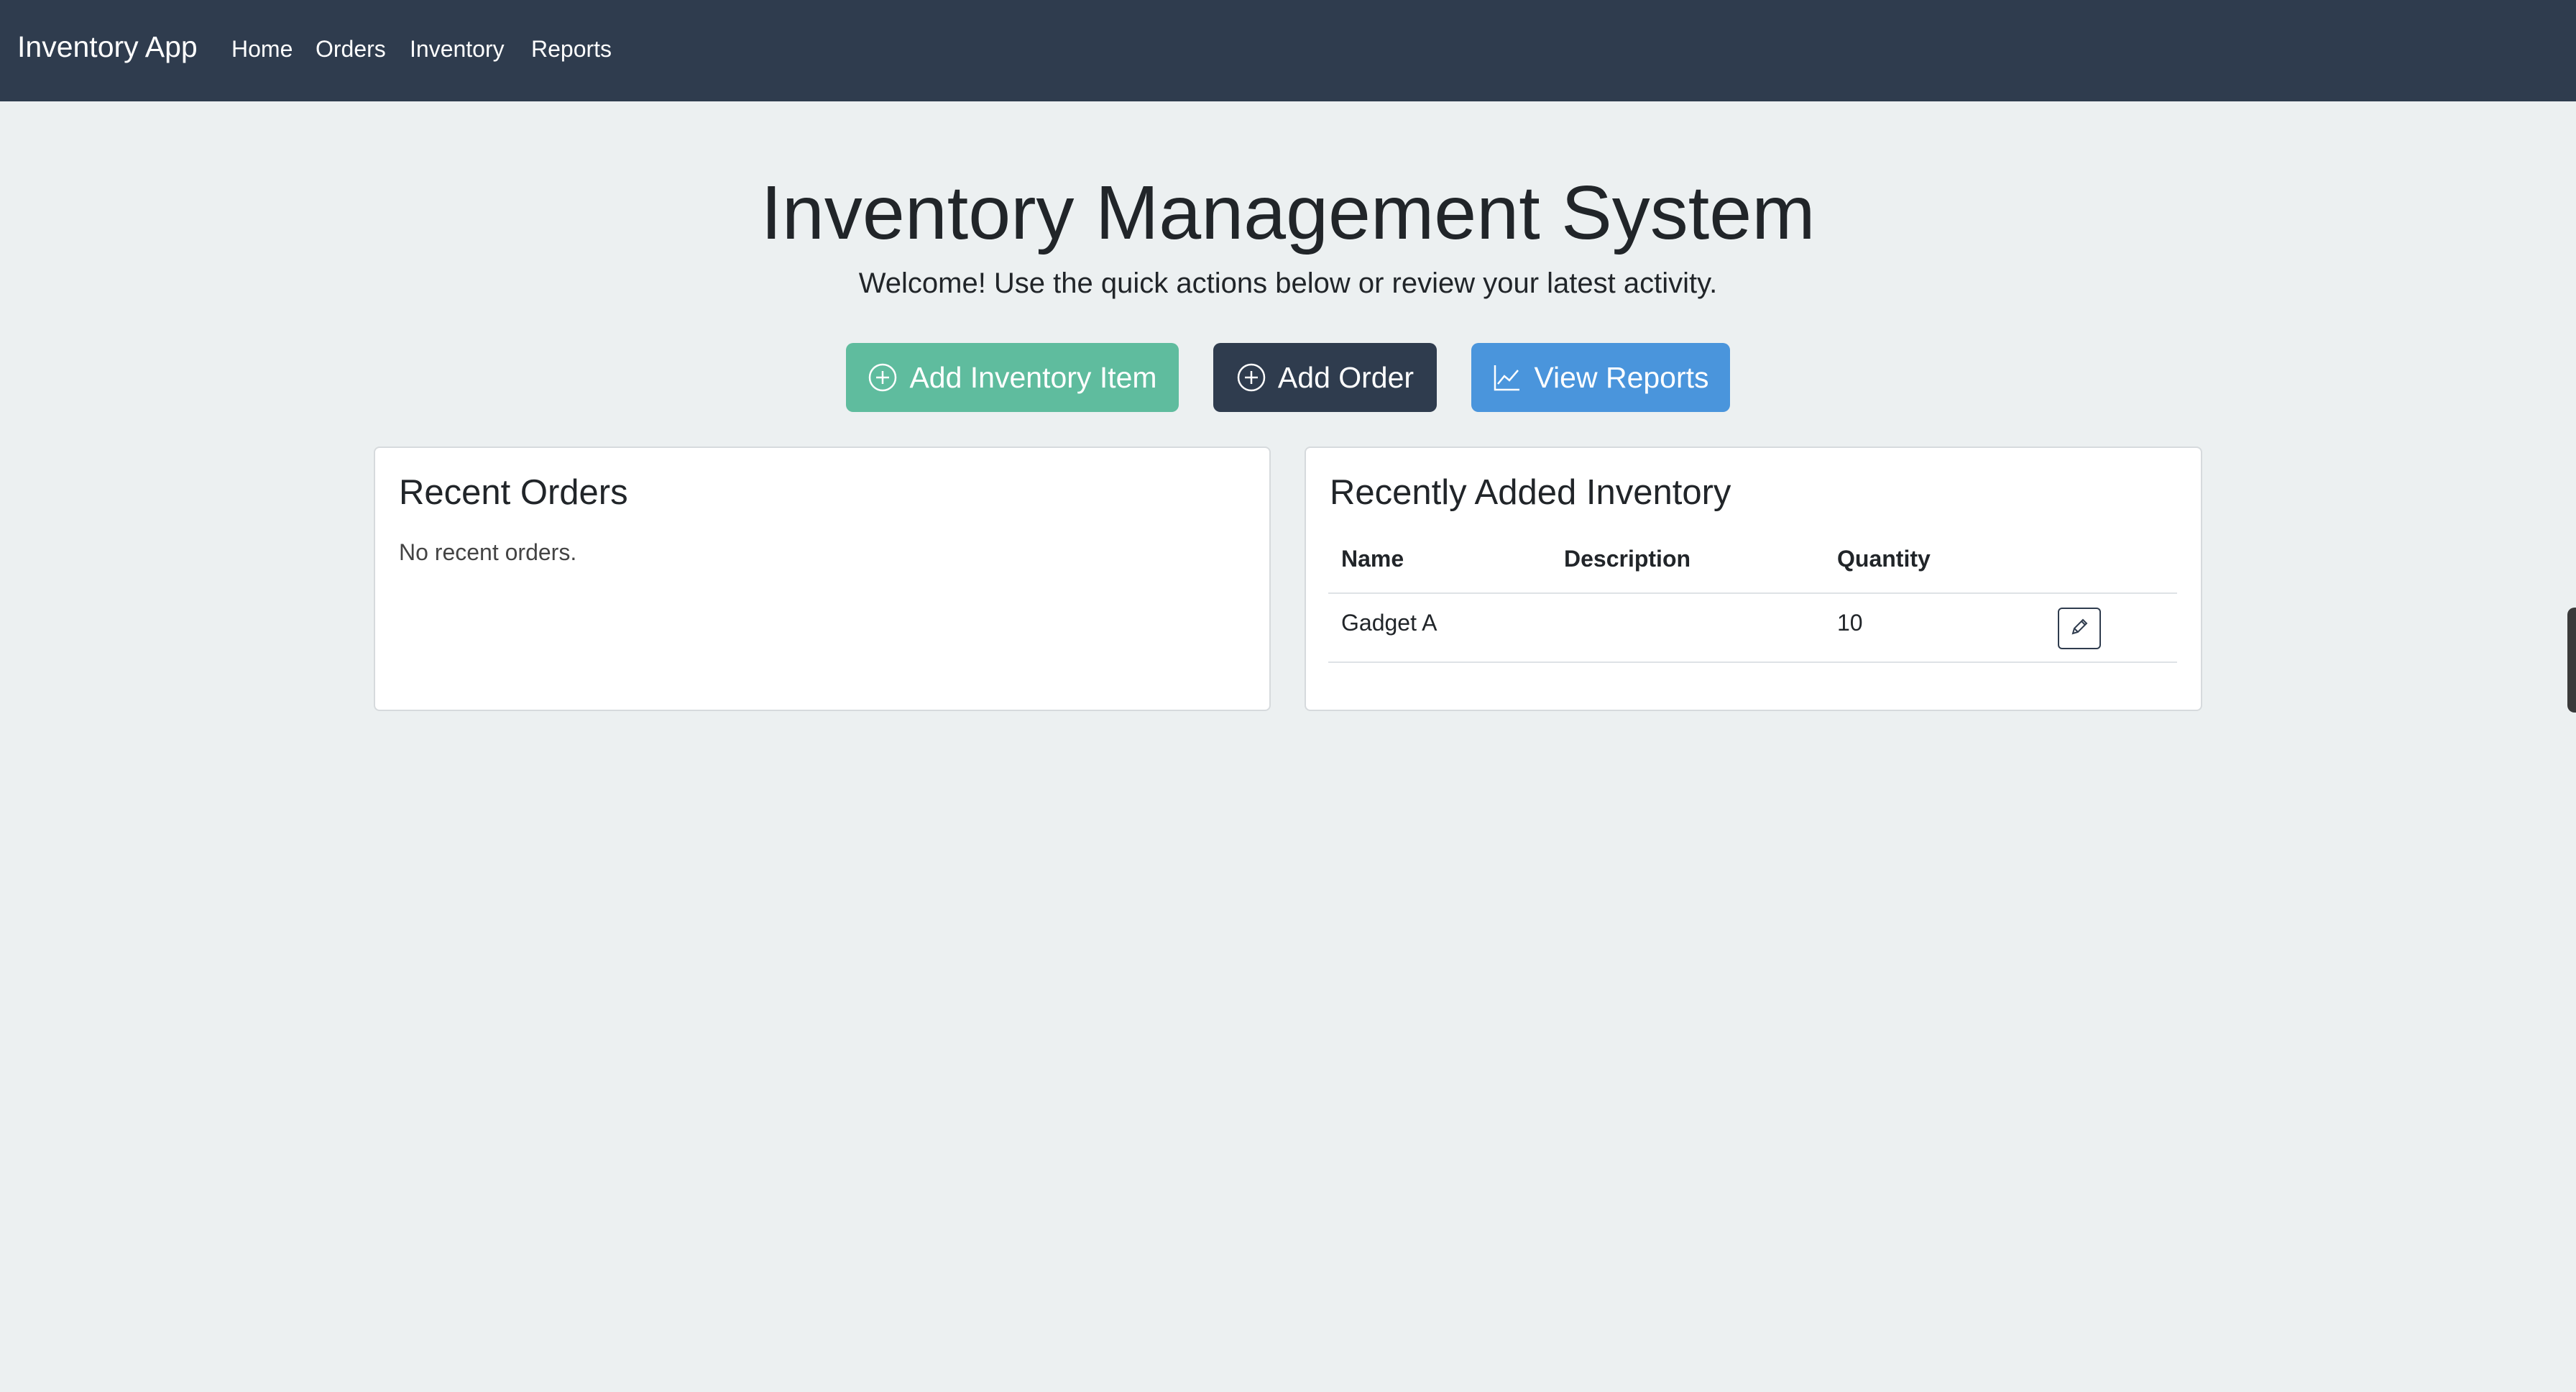  I want to click on view-reports-button: View Reports, so click(1600, 377).